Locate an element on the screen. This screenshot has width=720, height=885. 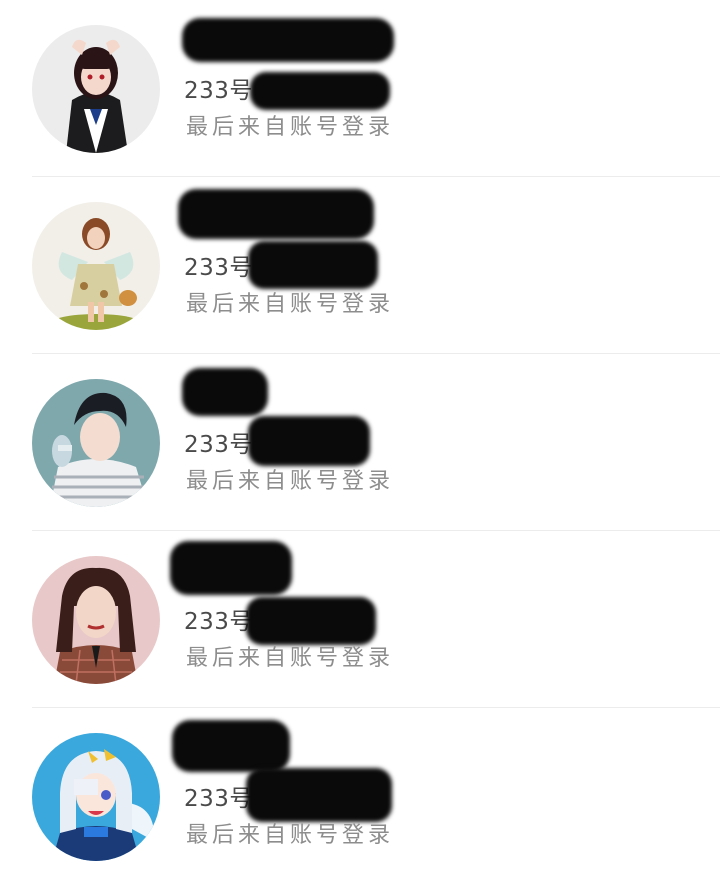
avatar-image-boy-striped-shirt is located at coordinates (96, 443).